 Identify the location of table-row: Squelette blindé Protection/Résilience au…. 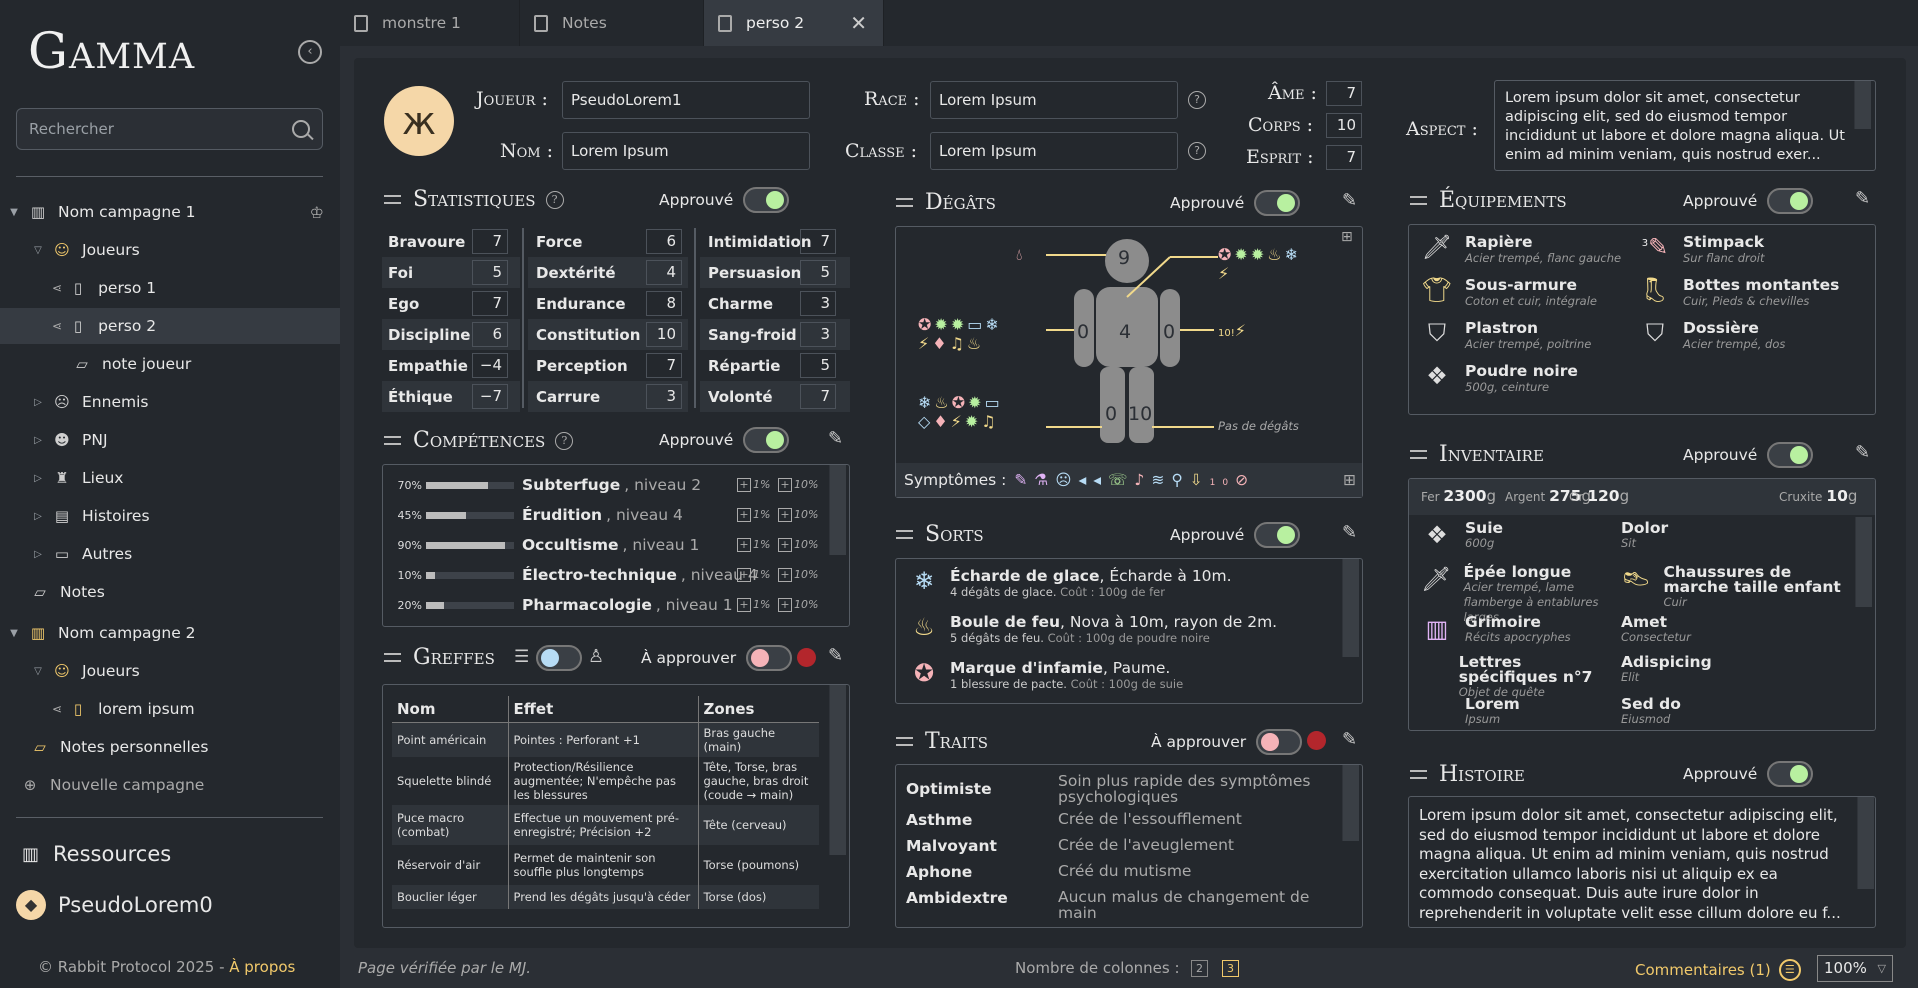
(605, 781).